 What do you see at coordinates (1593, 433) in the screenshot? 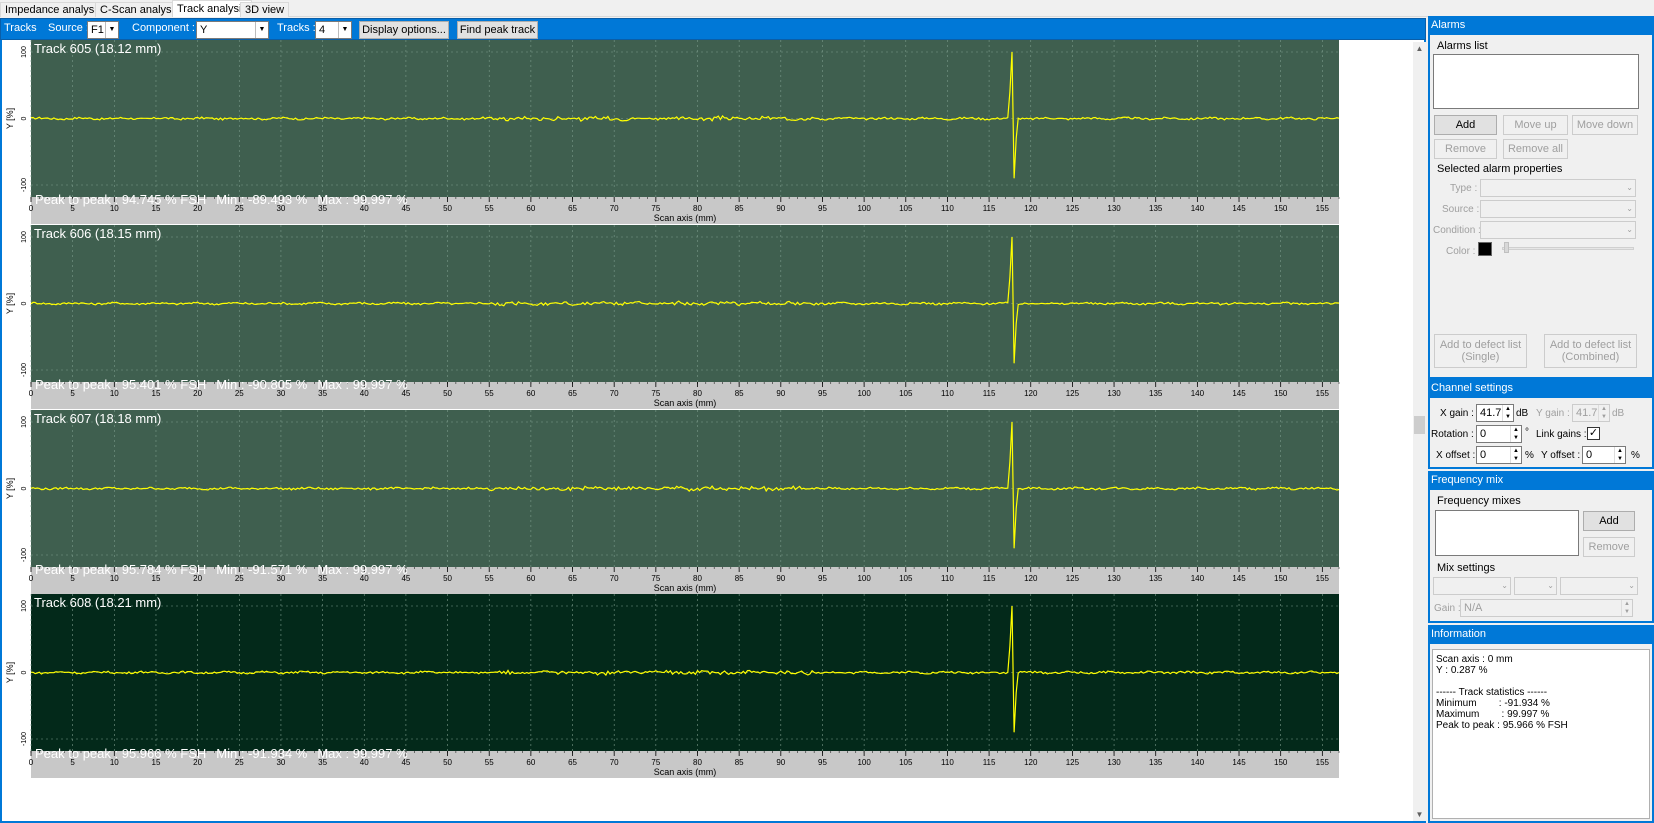
I see `link-gains-checkbox: ✓` at bounding box center [1593, 433].